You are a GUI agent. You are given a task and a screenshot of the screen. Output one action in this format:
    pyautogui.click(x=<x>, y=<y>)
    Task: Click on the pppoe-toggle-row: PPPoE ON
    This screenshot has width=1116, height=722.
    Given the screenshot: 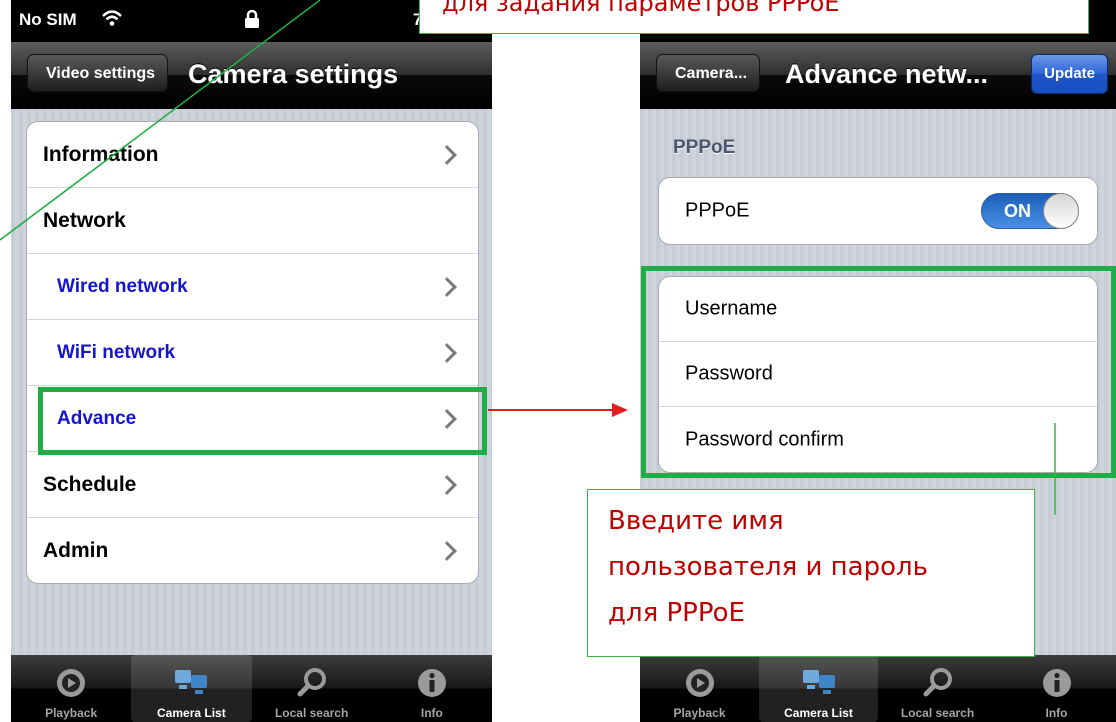 What is the action you would take?
    pyautogui.click(x=878, y=211)
    